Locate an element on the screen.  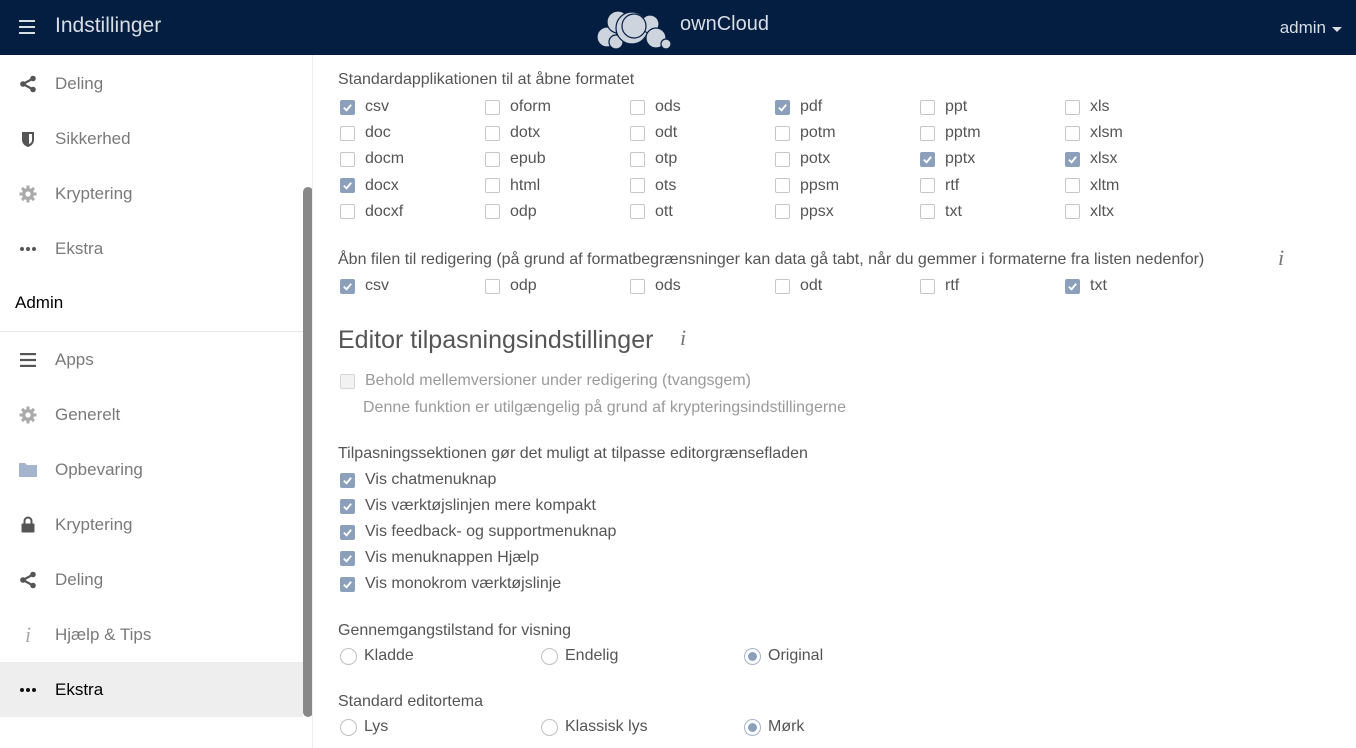
customization-option: Vis chatmenuknap is located at coordinates (418, 480).